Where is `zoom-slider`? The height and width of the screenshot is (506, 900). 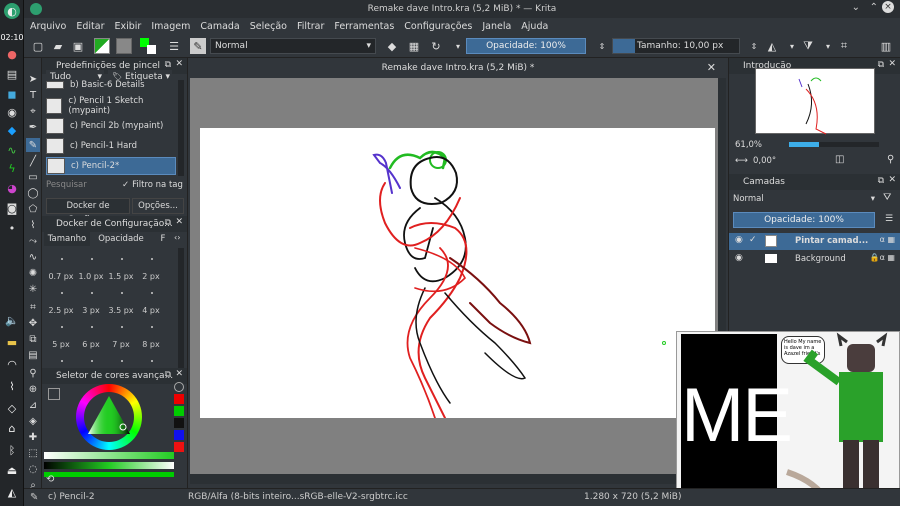
zoom-slider is located at coordinates (834, 144).